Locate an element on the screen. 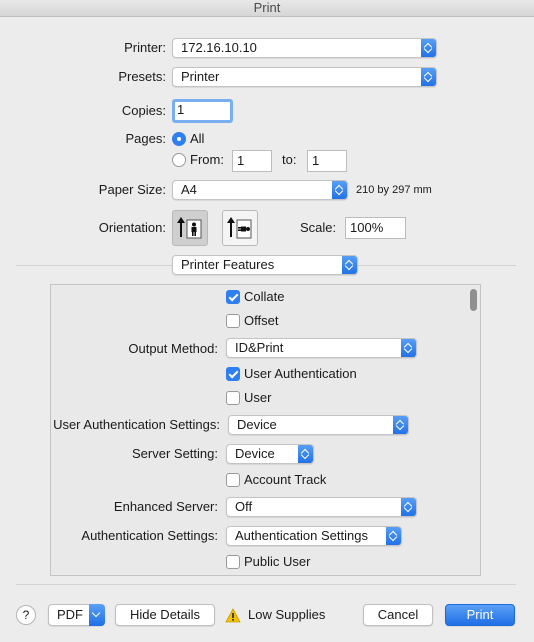 This screenshot has width=534, height=642. server-setting-label: Server Setting: is located at coordinates (175, 453).